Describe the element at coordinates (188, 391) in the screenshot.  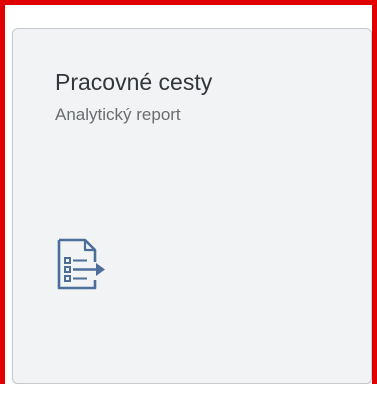
I see `bottom-strip` at that location.